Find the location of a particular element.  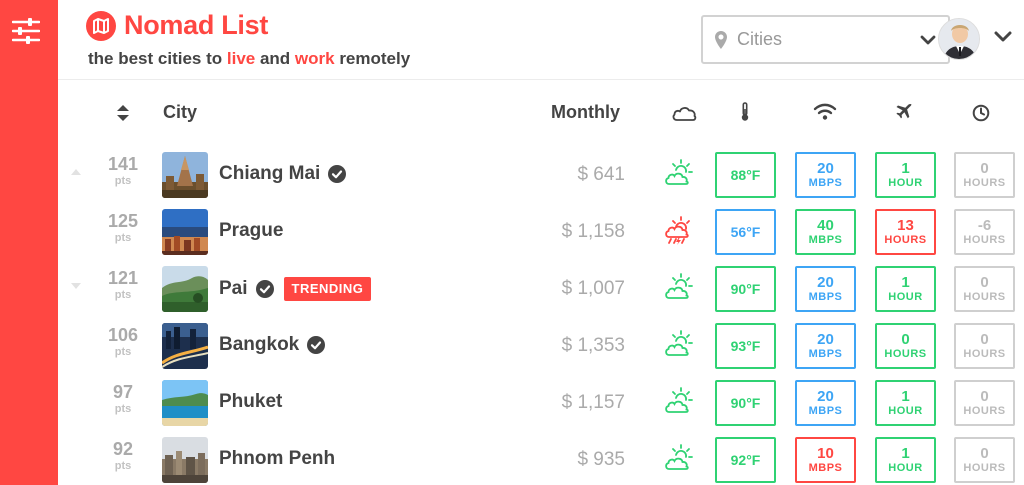

trending-badge: TRENDING is located at coordinates (327, 289).